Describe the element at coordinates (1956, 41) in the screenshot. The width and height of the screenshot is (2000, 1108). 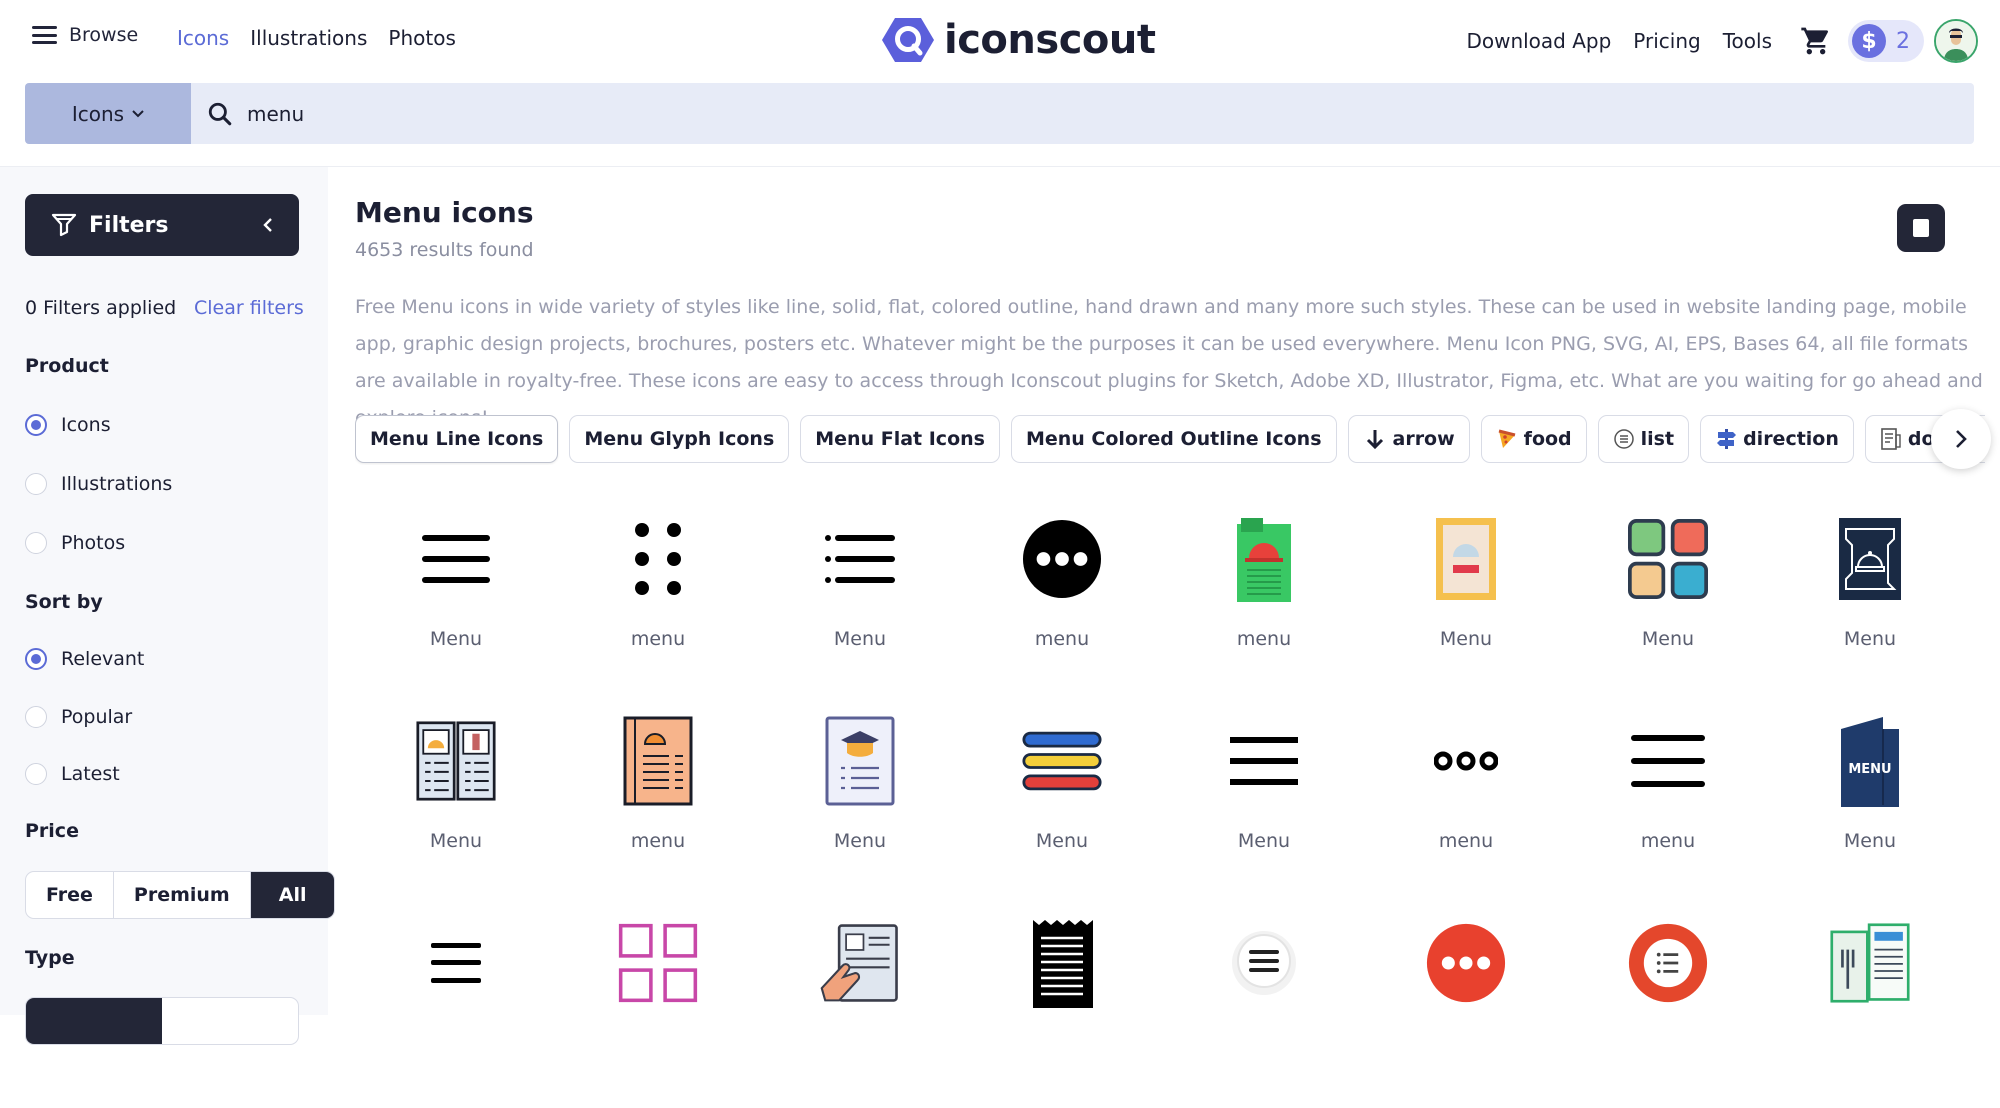
I see `avatar` at that location.